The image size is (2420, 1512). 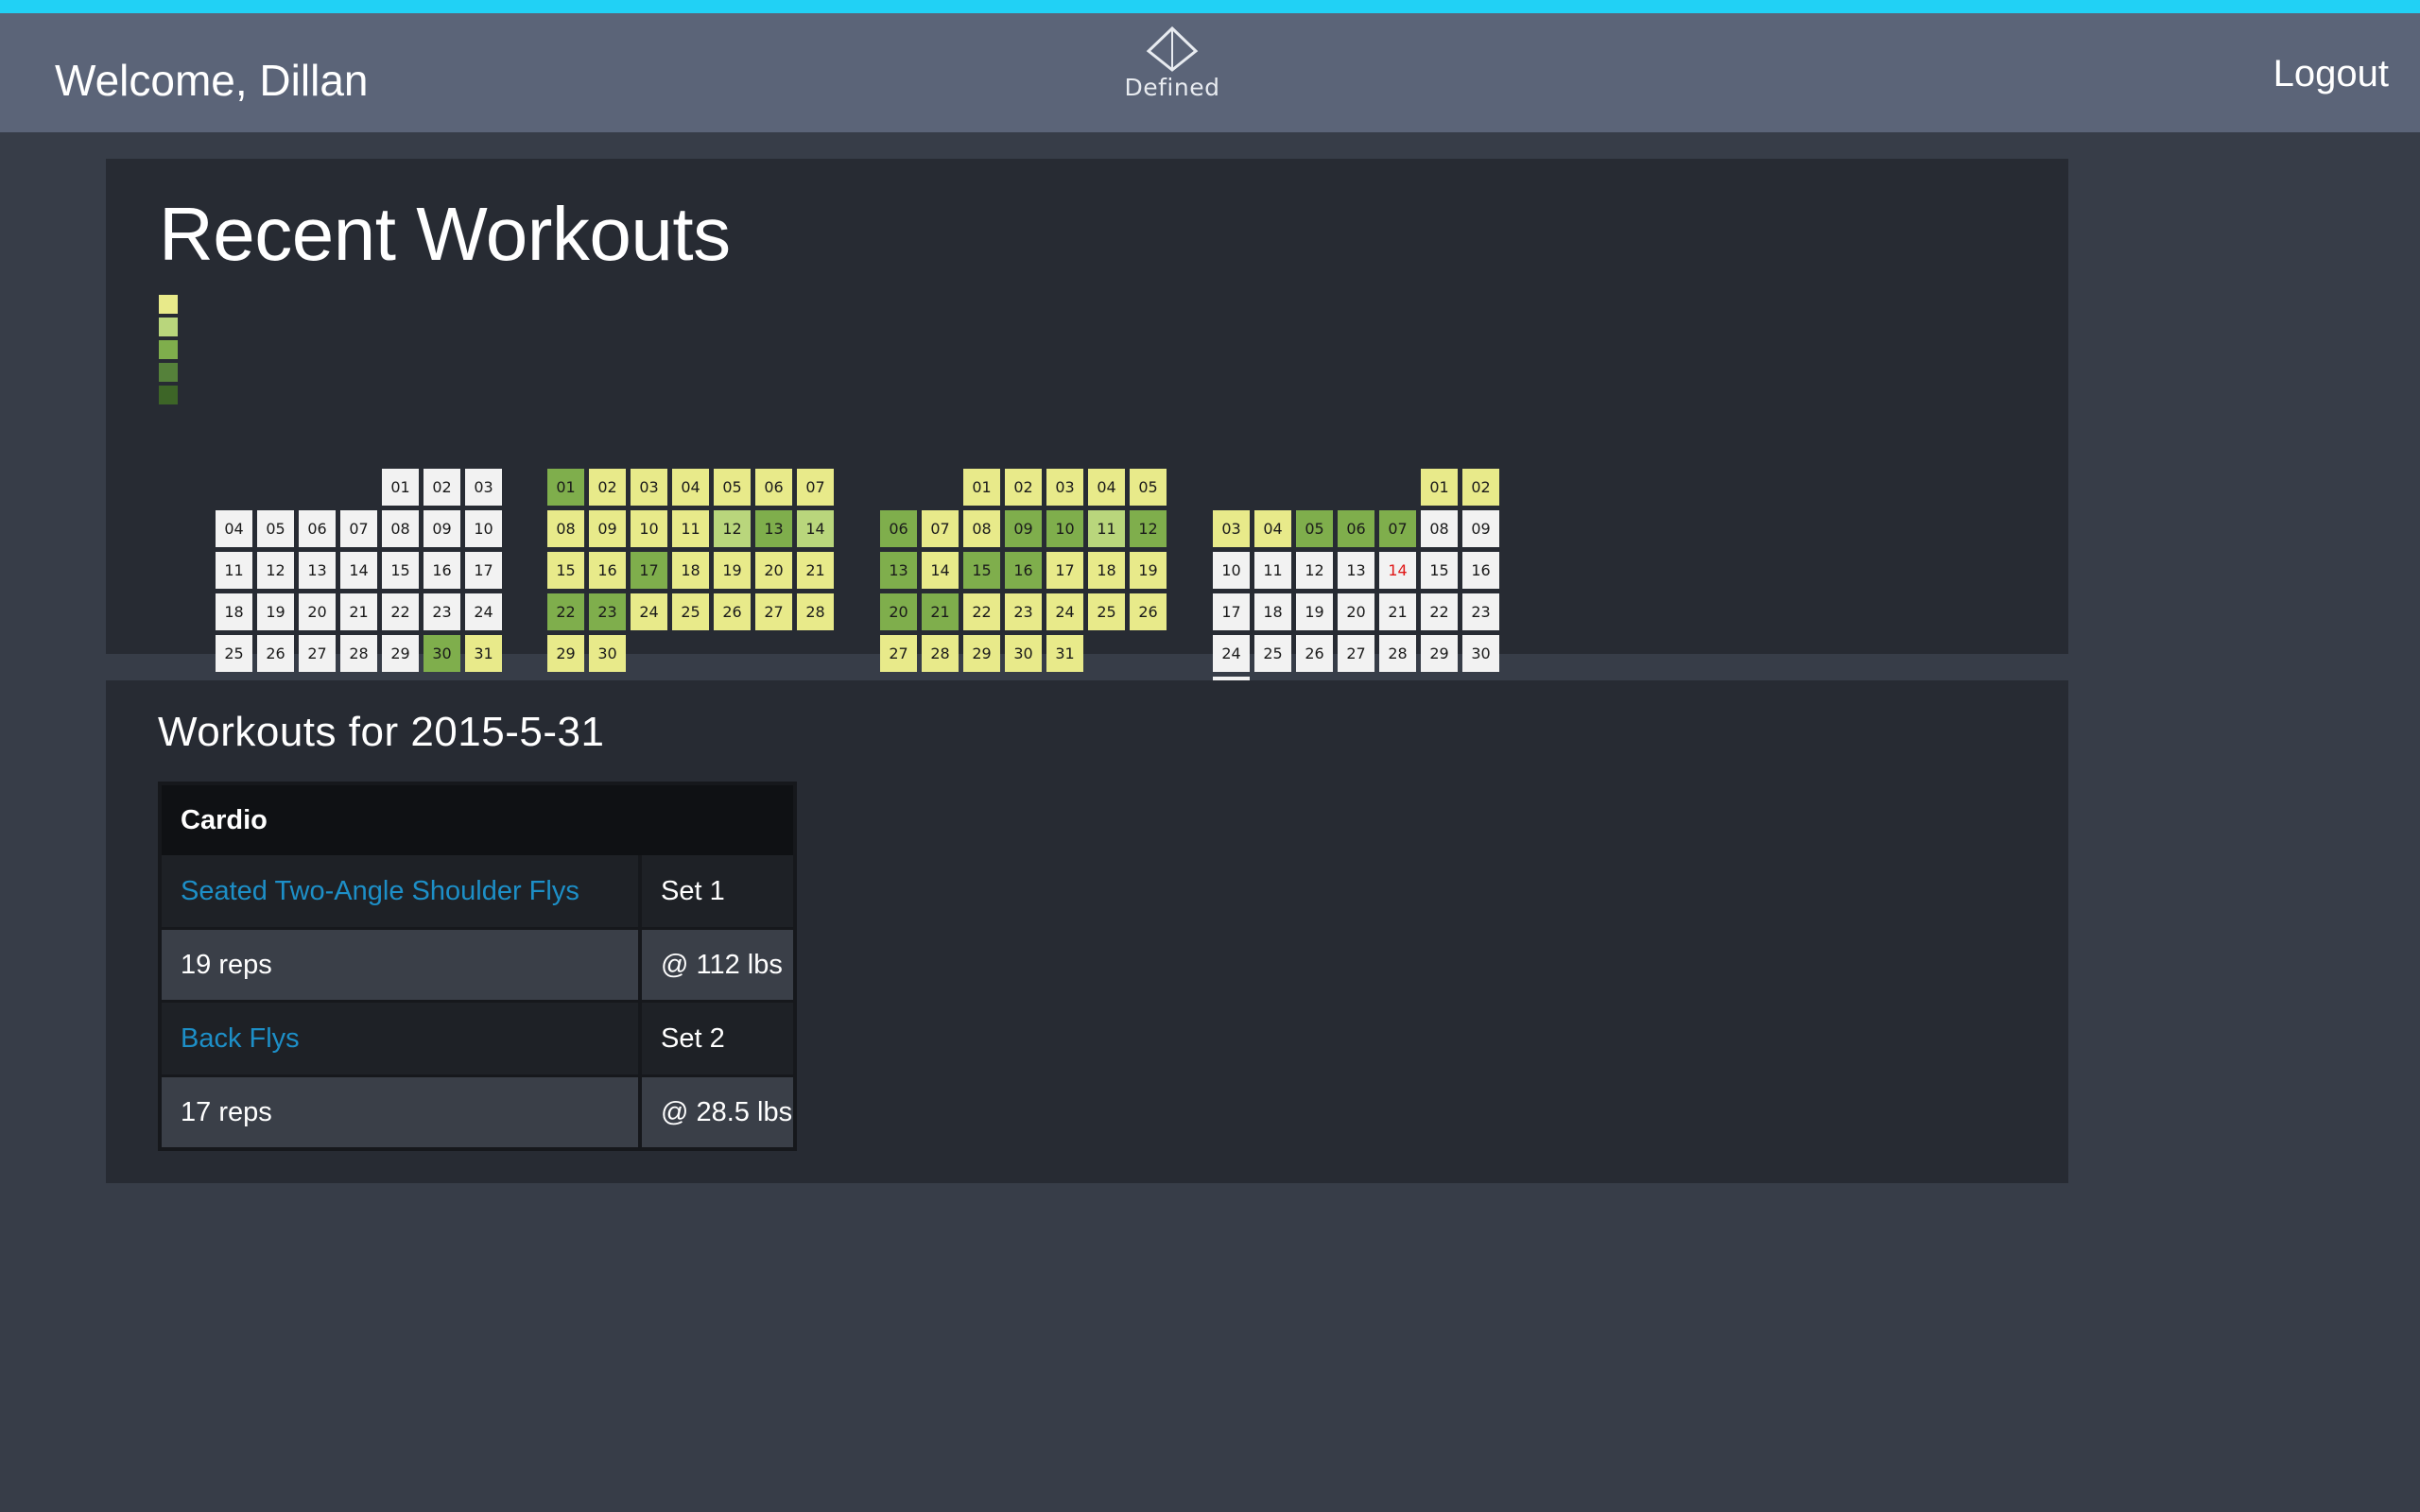 What do you see at coordinates (1439, 487) in the screenshot?
I see `calendar-day: 01` at bounding box center [1439, 487].